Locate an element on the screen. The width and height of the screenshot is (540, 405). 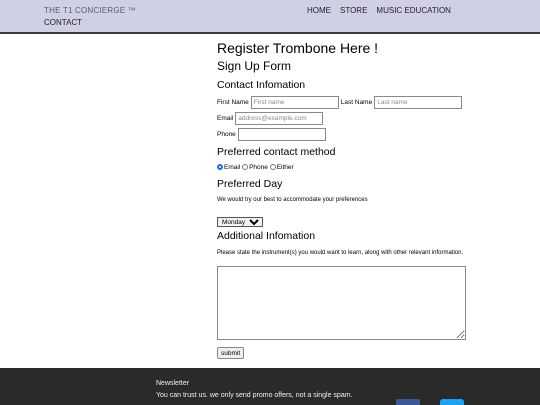
last-name-input is located at coordinates (418, 102).